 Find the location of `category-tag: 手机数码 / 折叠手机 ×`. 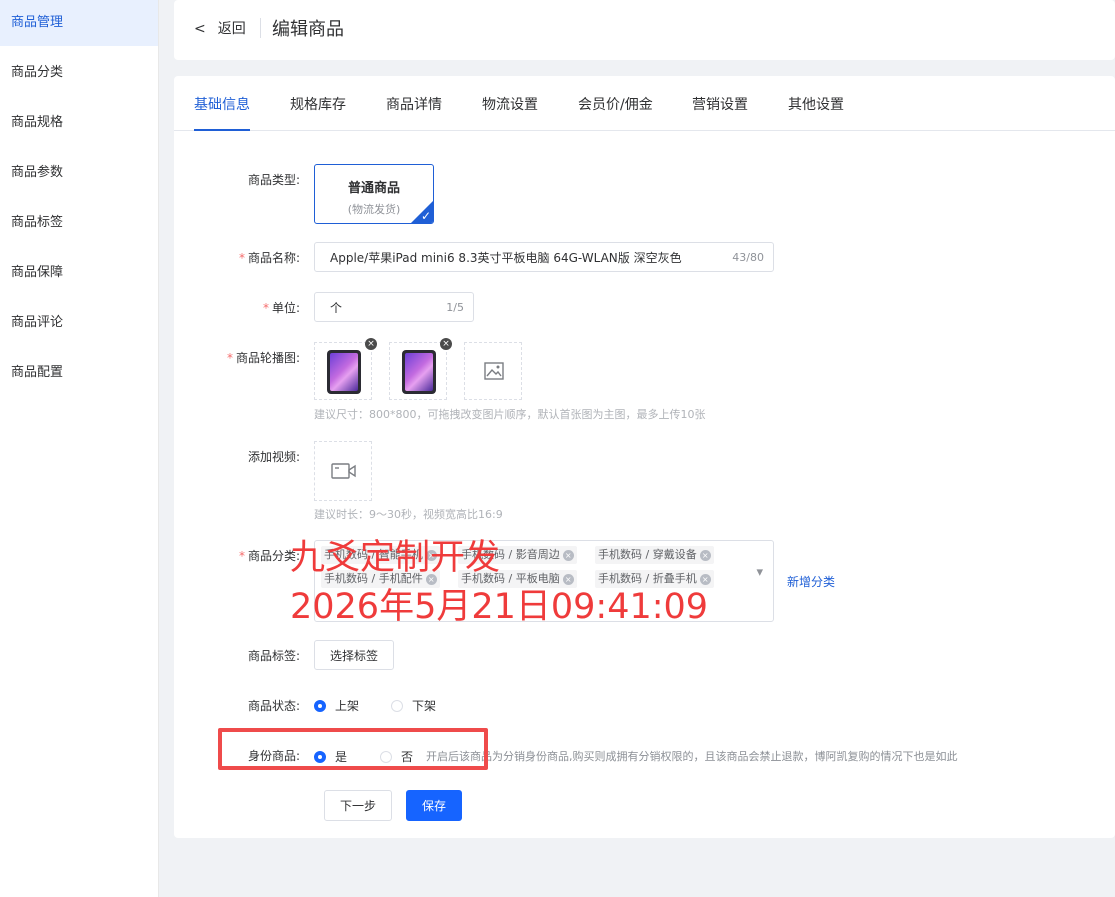

category-tag: 手机数码 / 折叠手机 × is located at coordinates (654, 579).